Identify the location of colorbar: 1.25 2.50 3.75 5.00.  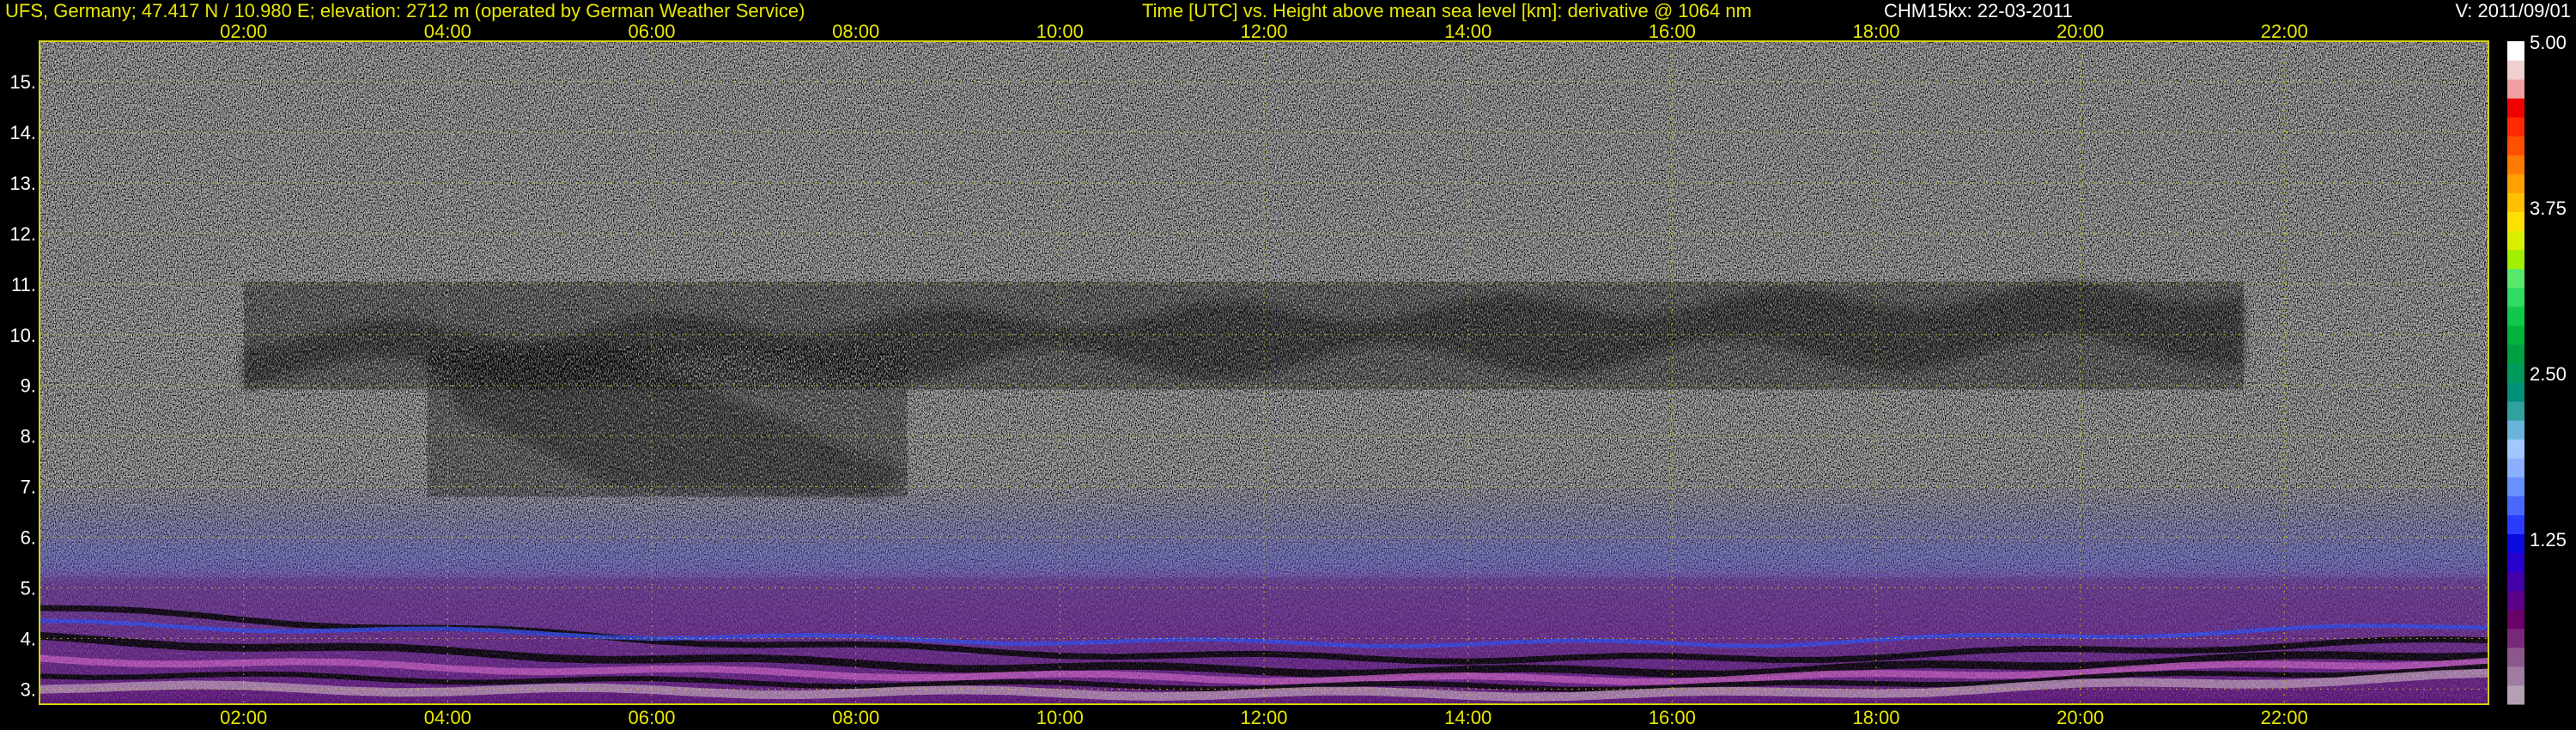
(2537, 368).